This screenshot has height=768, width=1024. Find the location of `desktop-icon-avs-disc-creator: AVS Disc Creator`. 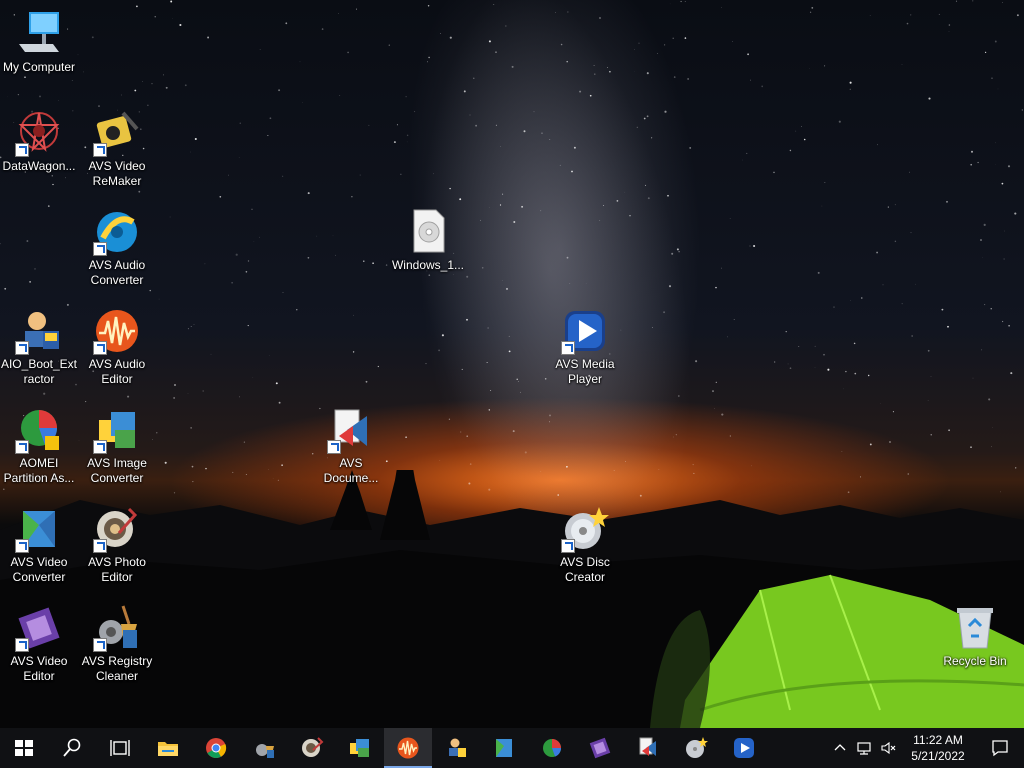

desktop-icon-avs-disc-creator: AVS Disc Creator is located at coordinates (585, 545).